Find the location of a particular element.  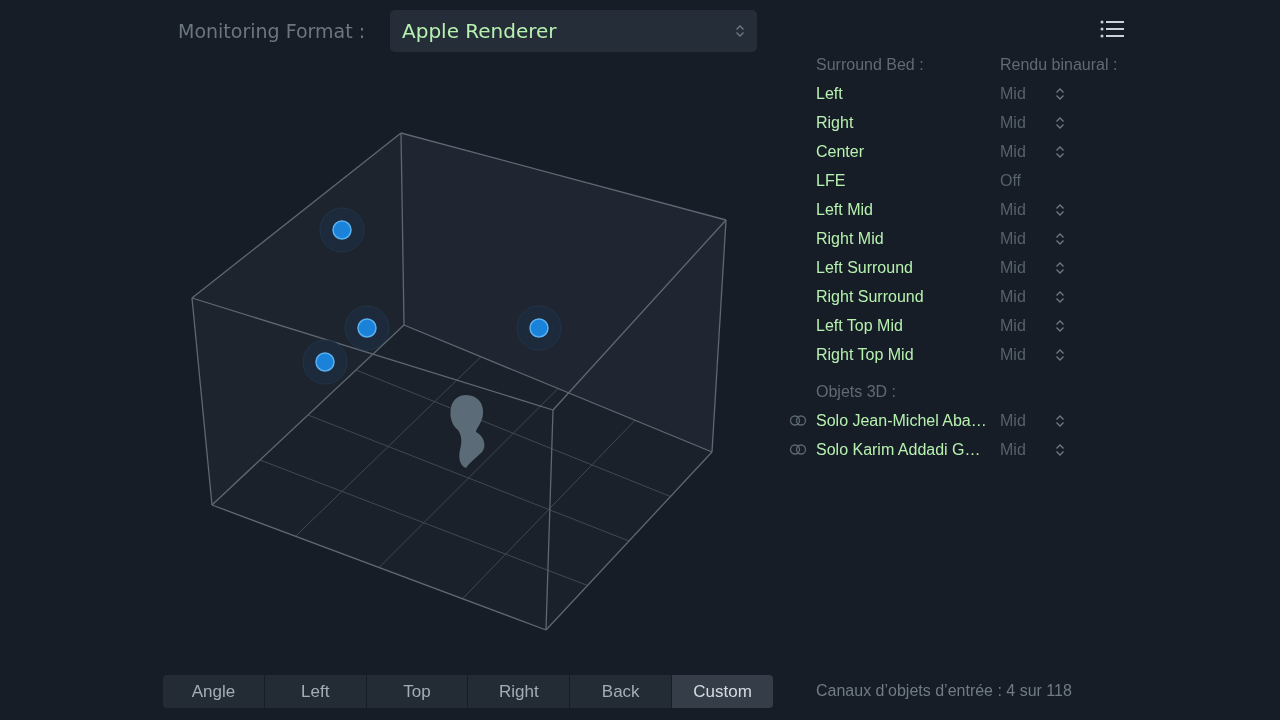

view-tab: Right is located at coordinates (519, 691).